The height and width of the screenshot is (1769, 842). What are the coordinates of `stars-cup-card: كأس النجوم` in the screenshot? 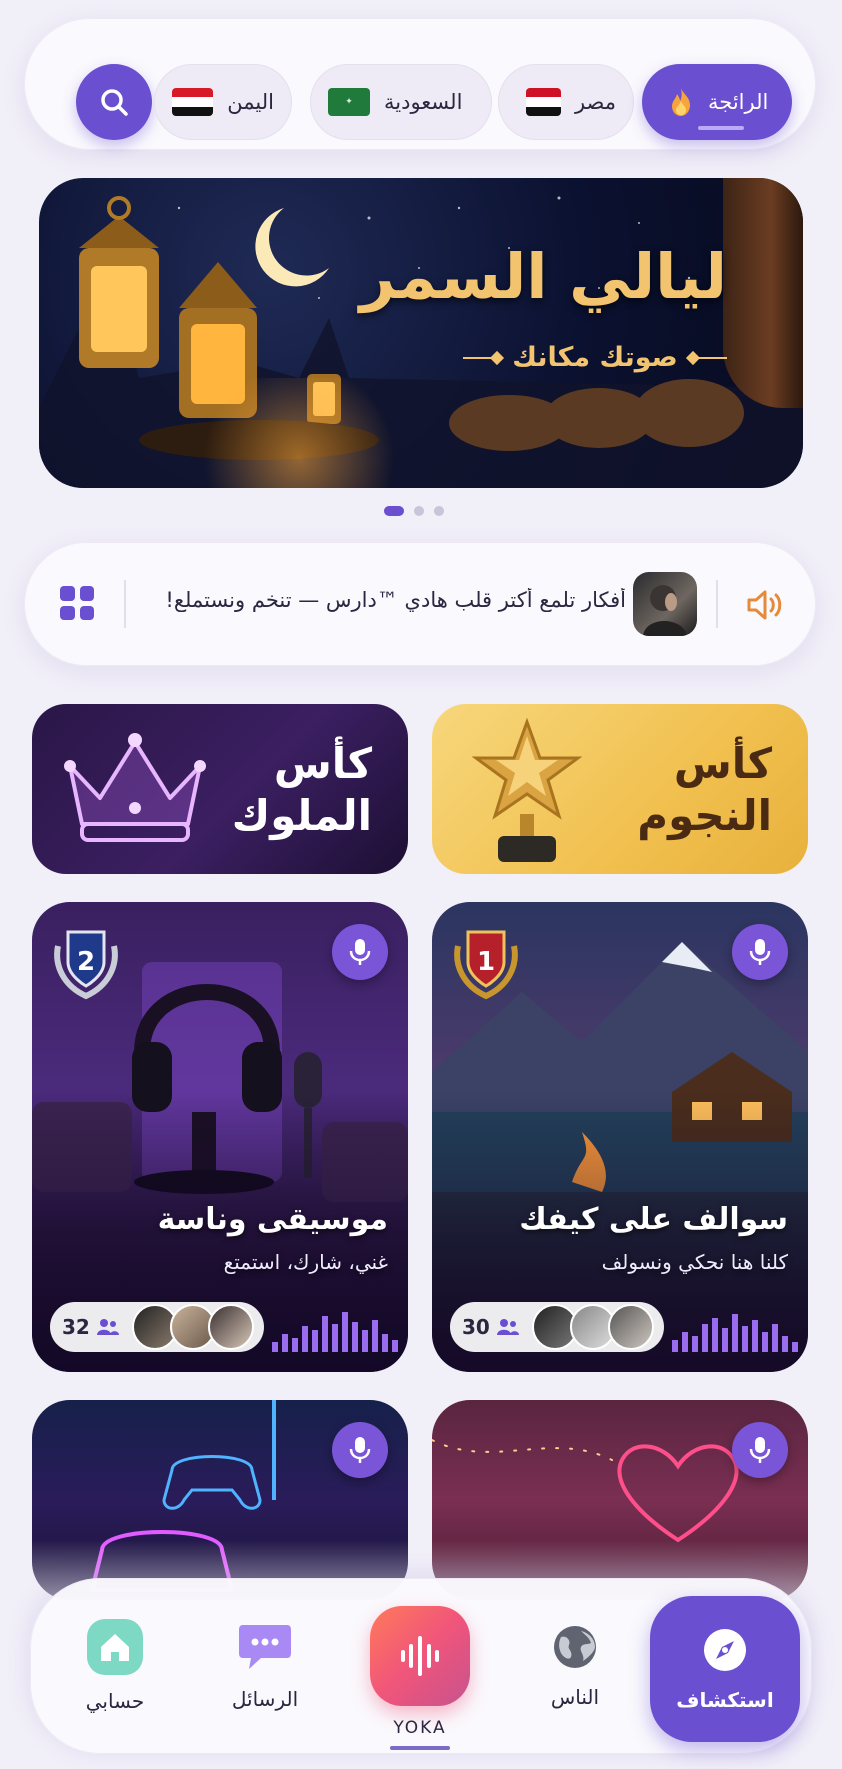 It's located at (620, 789).